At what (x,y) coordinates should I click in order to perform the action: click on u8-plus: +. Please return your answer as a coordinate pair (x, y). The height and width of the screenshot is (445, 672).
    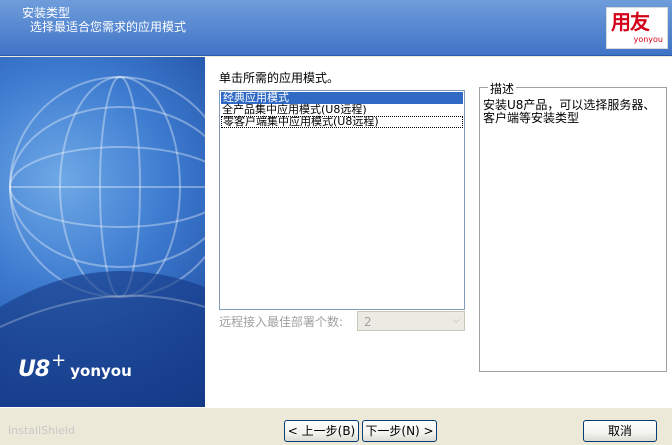
    Looking at the image, I should click on (59, 360).